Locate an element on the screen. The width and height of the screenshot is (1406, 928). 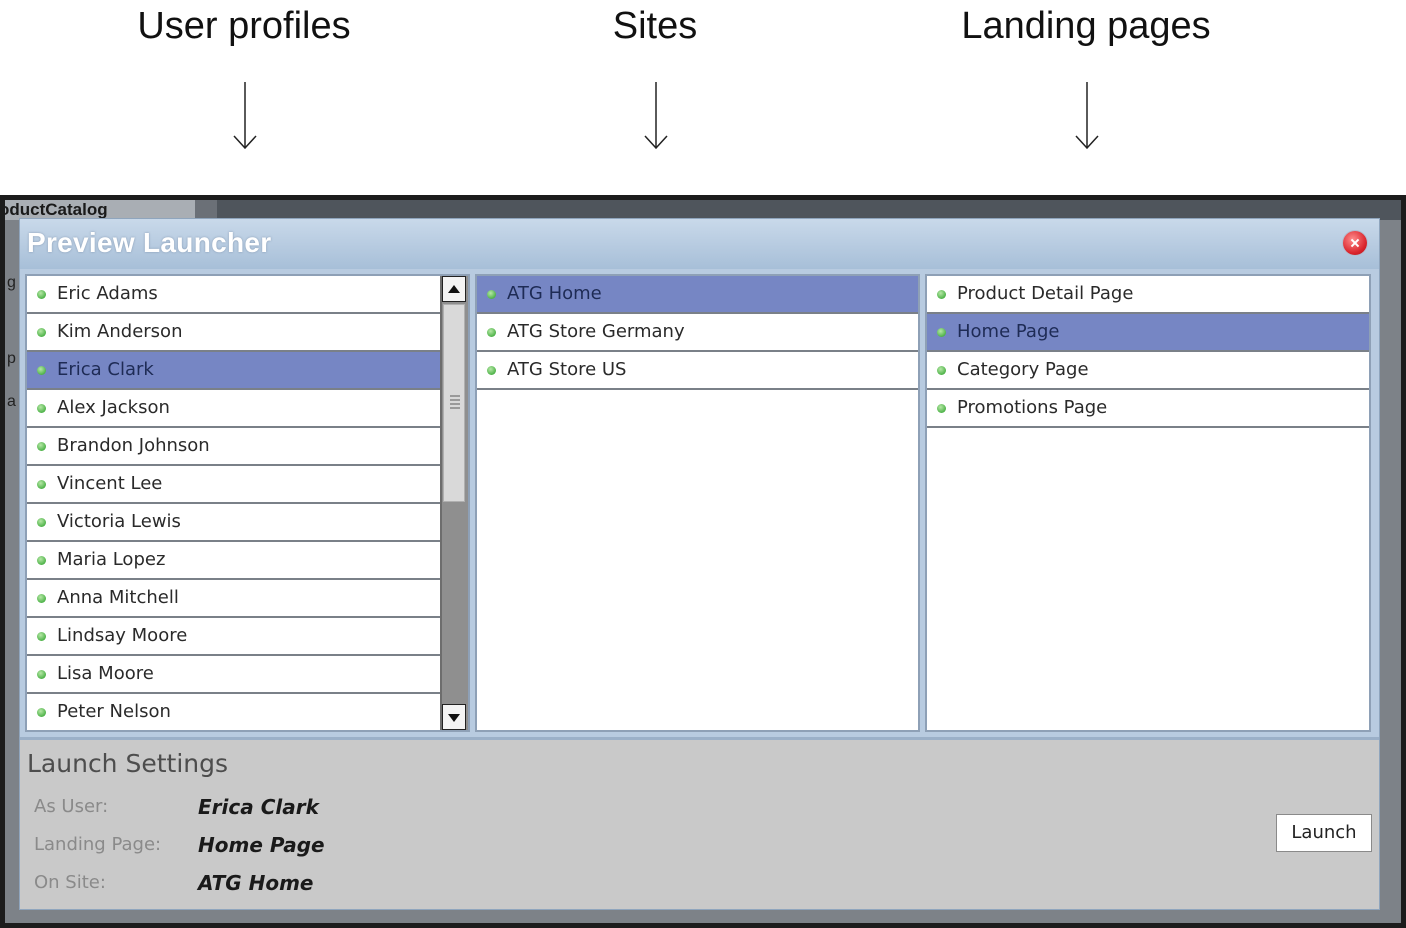
landing-page-list-item: Promotions Page is located at coordinates (1148, 409).